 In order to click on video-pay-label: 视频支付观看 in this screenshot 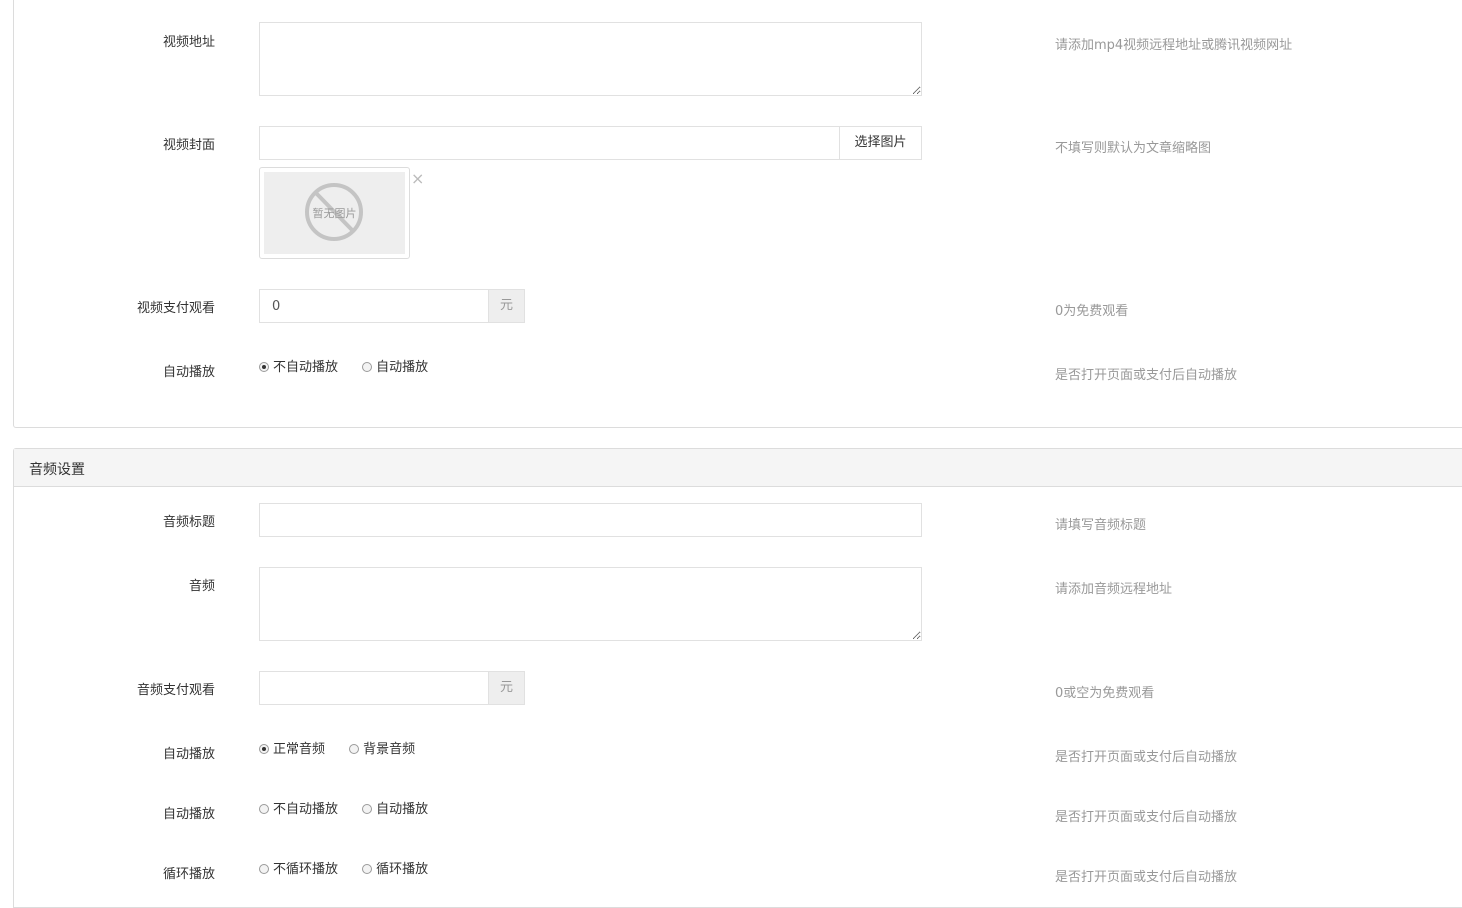, I will do `click(175, 308)`.